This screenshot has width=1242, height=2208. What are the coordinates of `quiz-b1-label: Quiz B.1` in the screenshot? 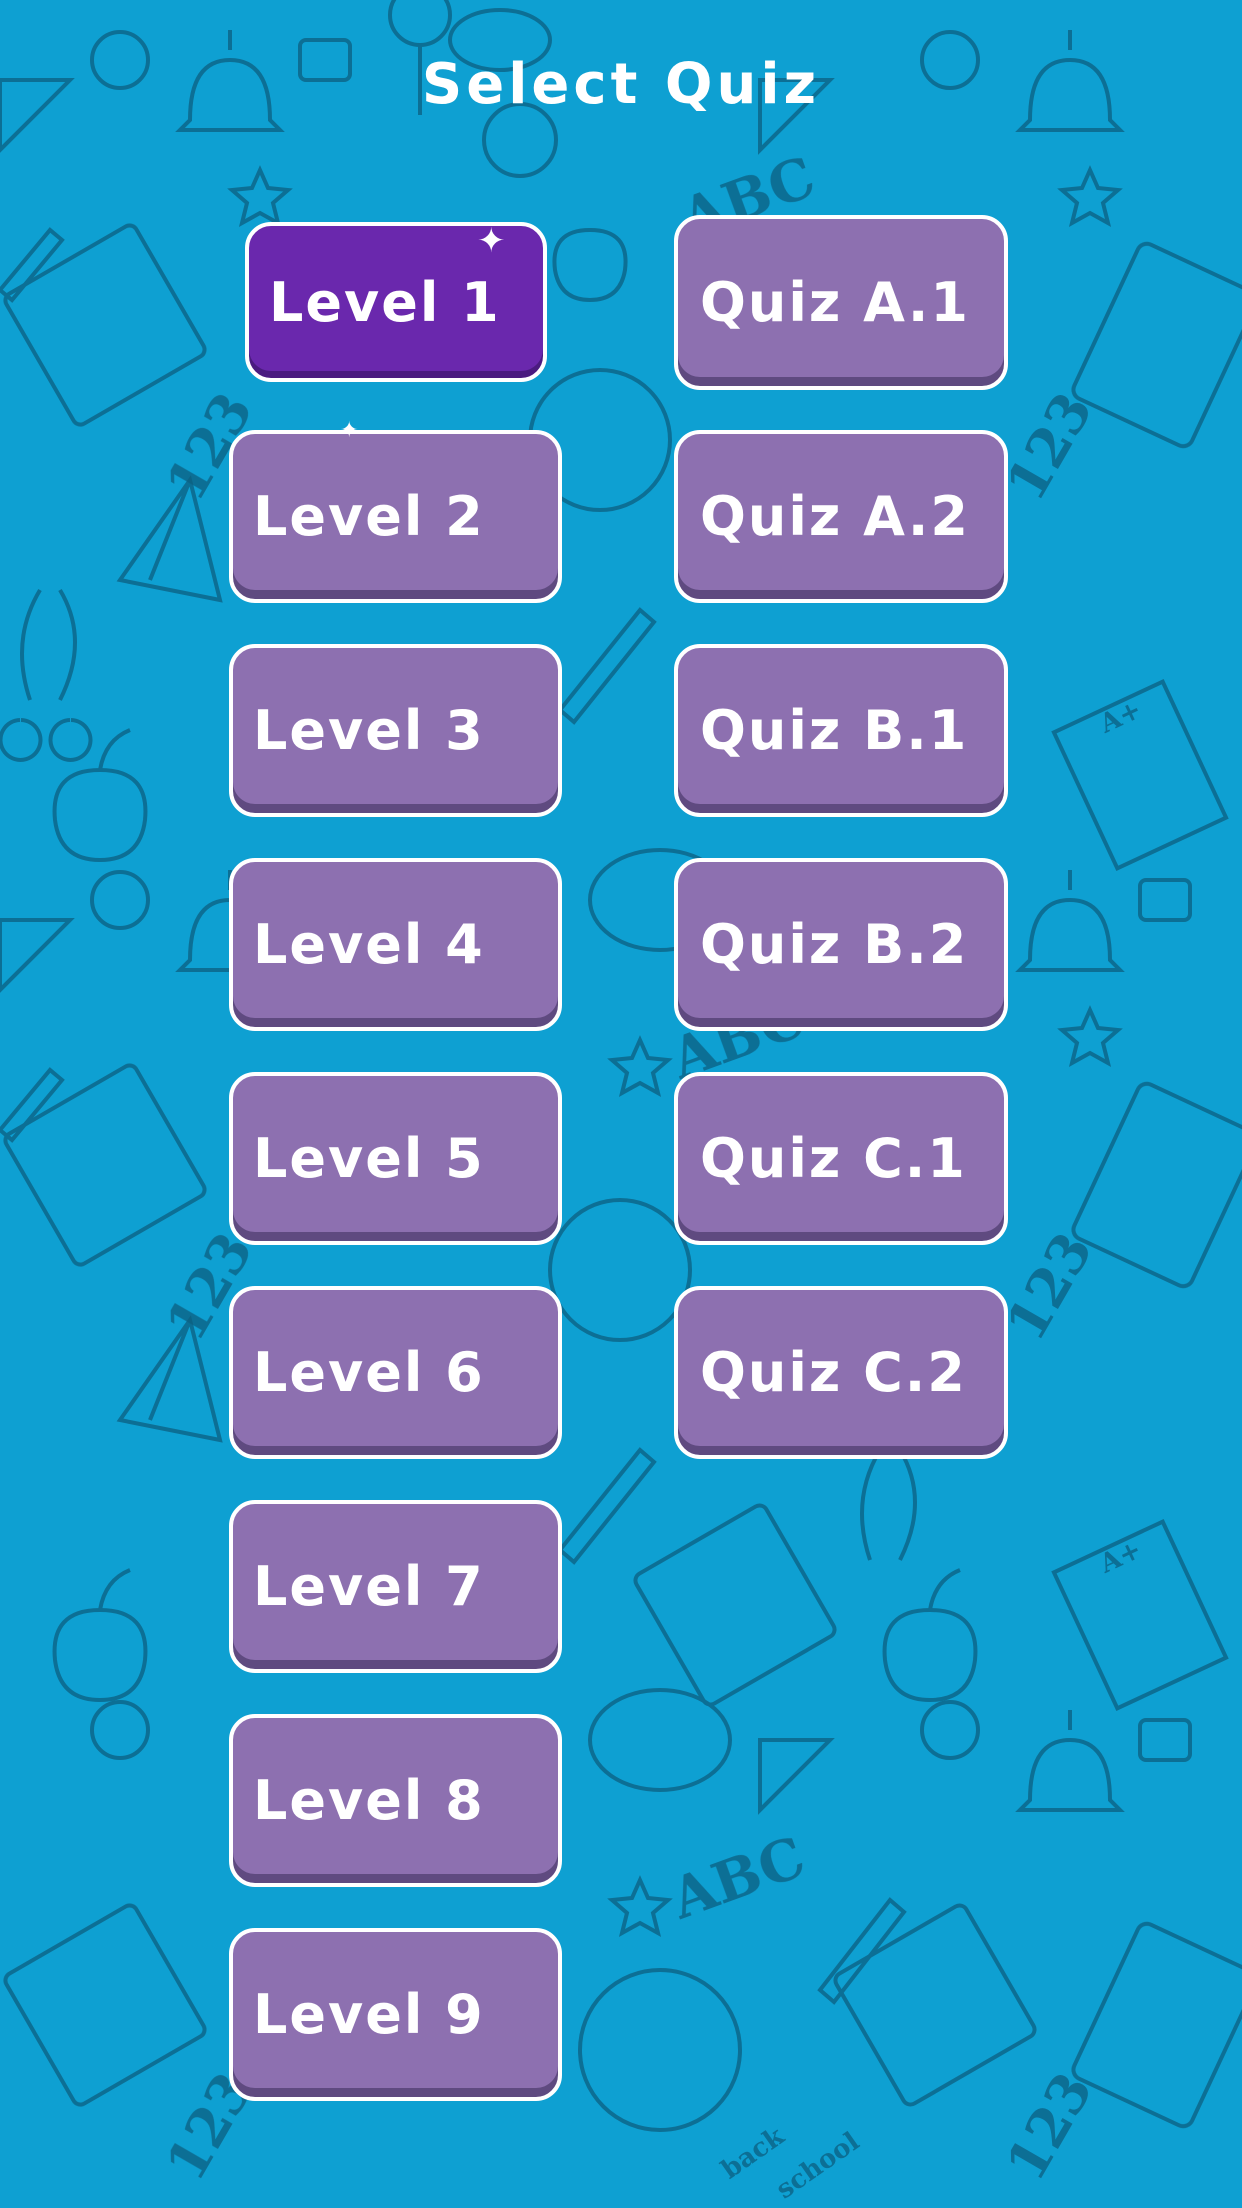 It's located at (834, 730).